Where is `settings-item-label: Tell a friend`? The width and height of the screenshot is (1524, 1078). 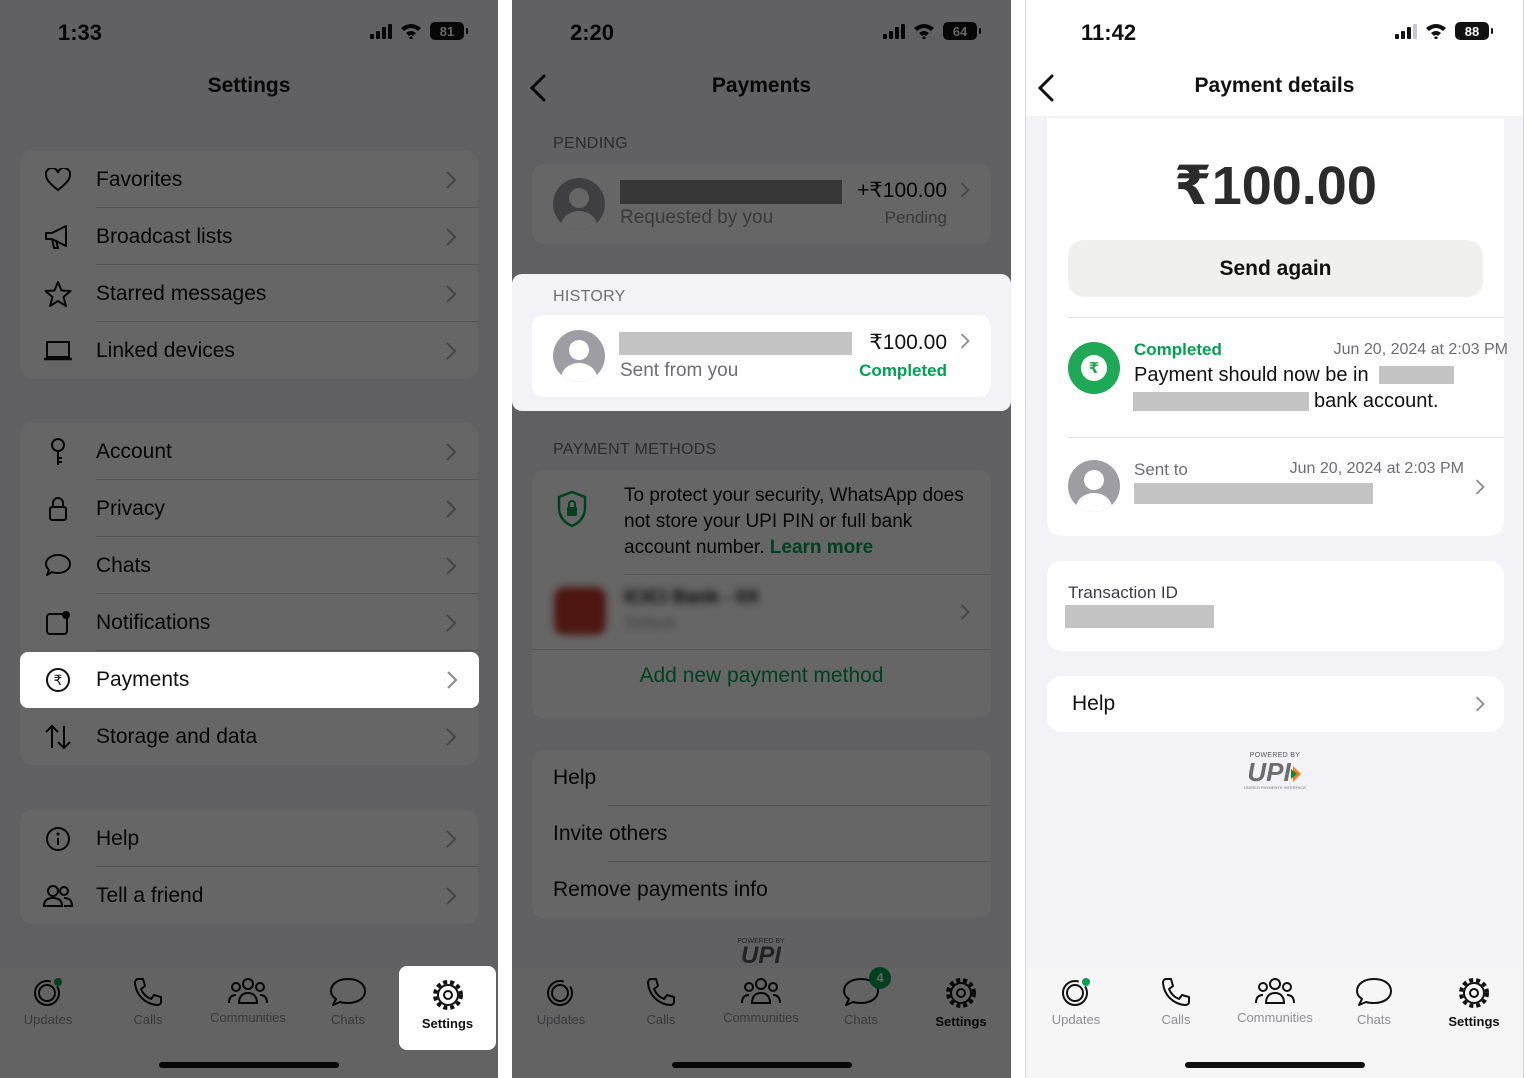
settings-item-label: Tell a friend is located at coordinates (150, 895).